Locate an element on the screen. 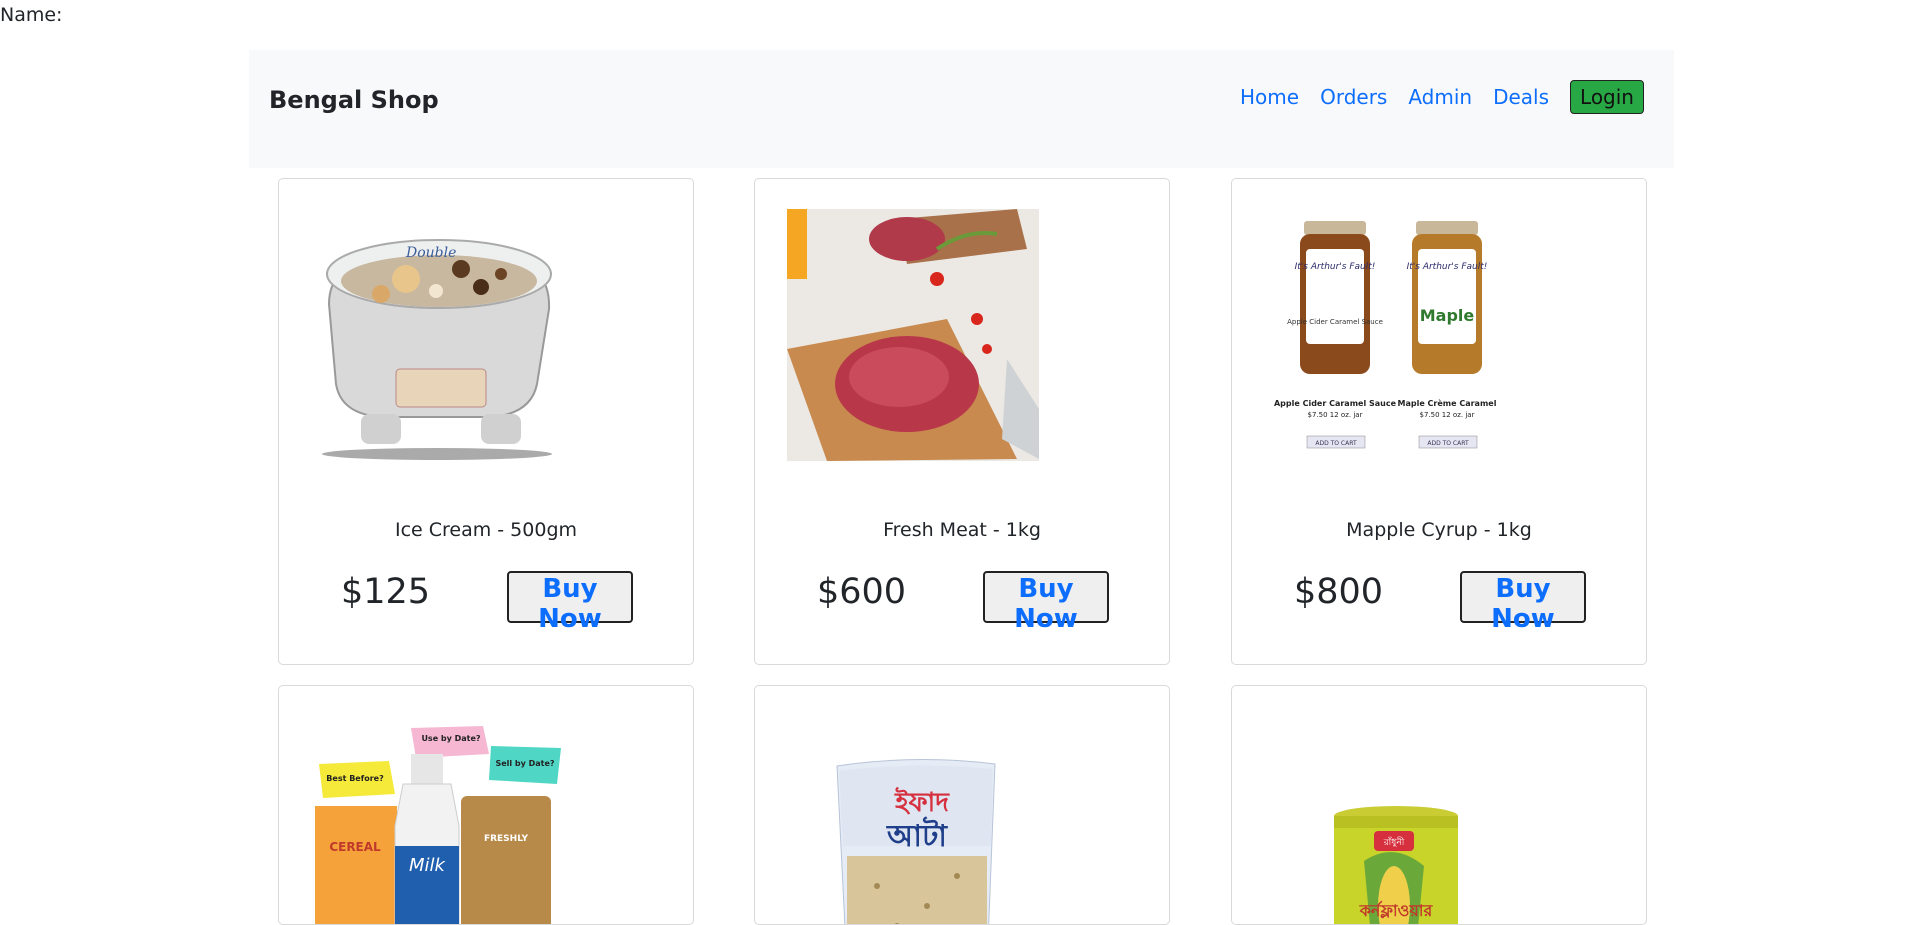  cereal-box-label: CEREAL is located at coordinates (355, 847).